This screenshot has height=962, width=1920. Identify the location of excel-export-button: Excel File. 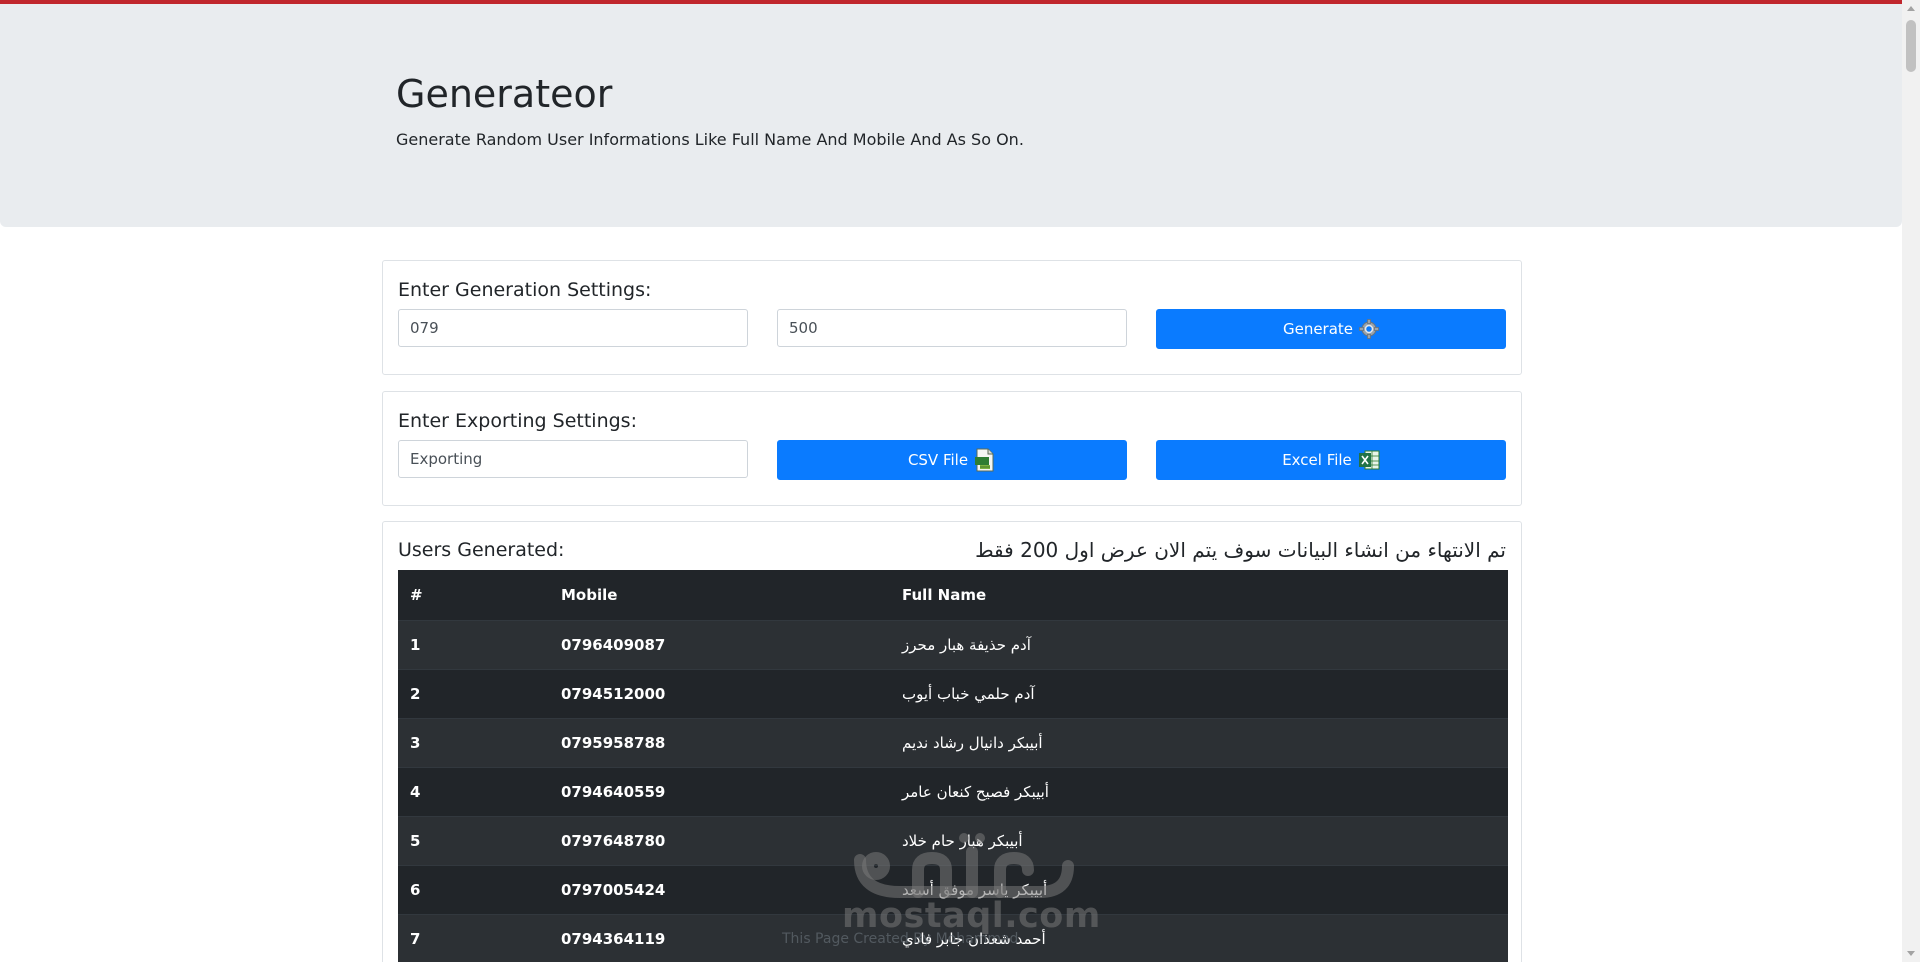
(1331, 460).